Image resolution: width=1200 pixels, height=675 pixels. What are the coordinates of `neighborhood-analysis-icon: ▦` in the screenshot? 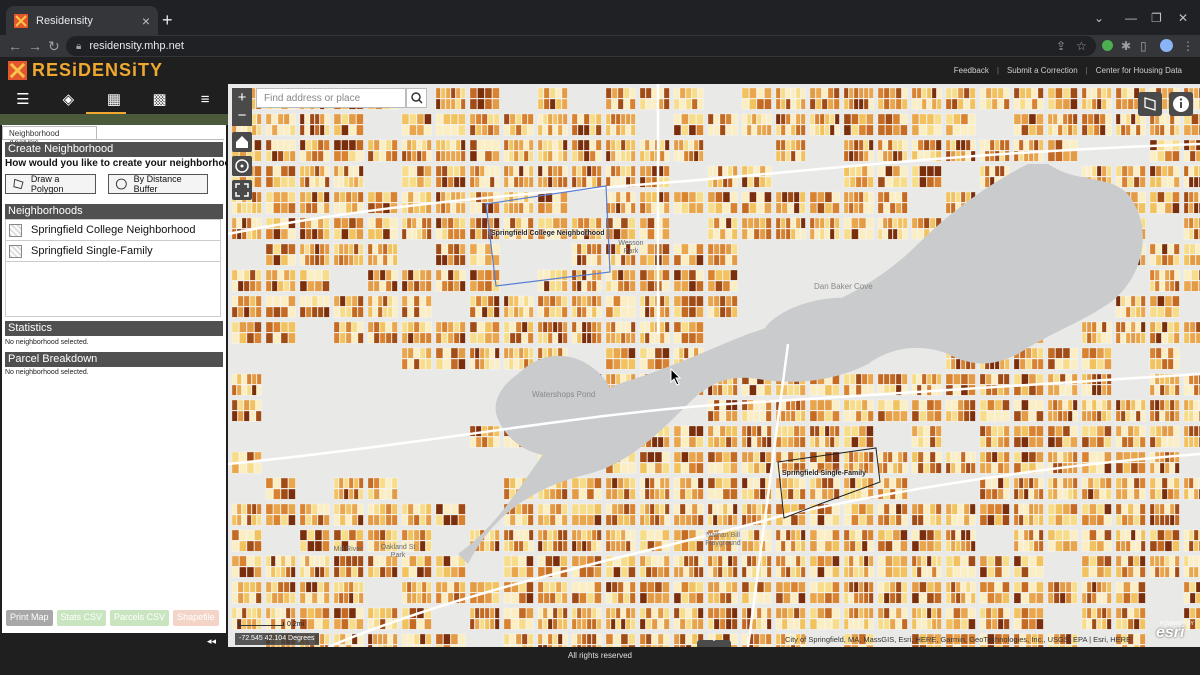 It's located at (114, 99).